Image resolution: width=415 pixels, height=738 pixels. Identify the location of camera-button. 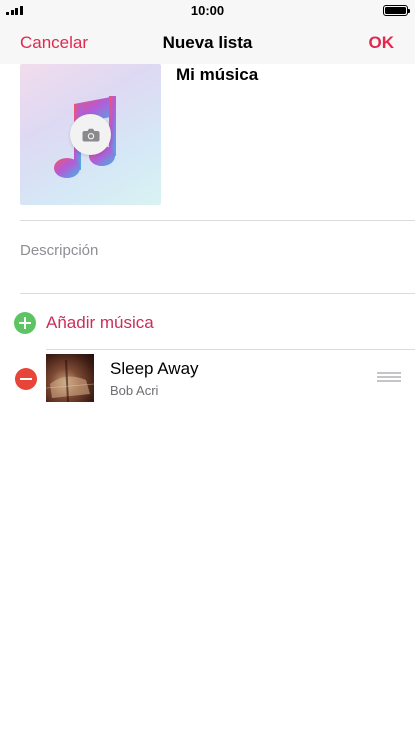
(90, 134).